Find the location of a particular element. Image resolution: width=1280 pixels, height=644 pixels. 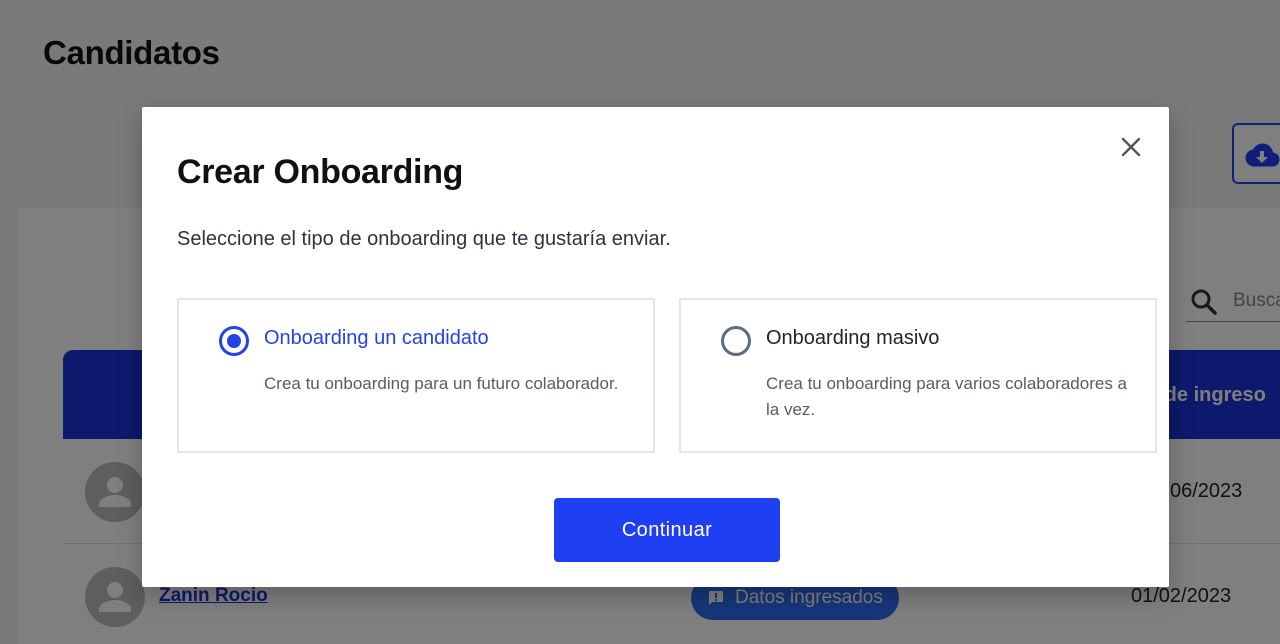

radio-bulk is located at coordinates (736, 341).